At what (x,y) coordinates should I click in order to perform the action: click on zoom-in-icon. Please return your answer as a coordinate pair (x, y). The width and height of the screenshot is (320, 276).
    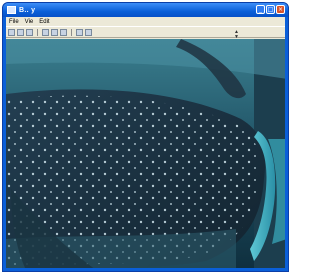
    Looking at the image, I should click on (45, 32).